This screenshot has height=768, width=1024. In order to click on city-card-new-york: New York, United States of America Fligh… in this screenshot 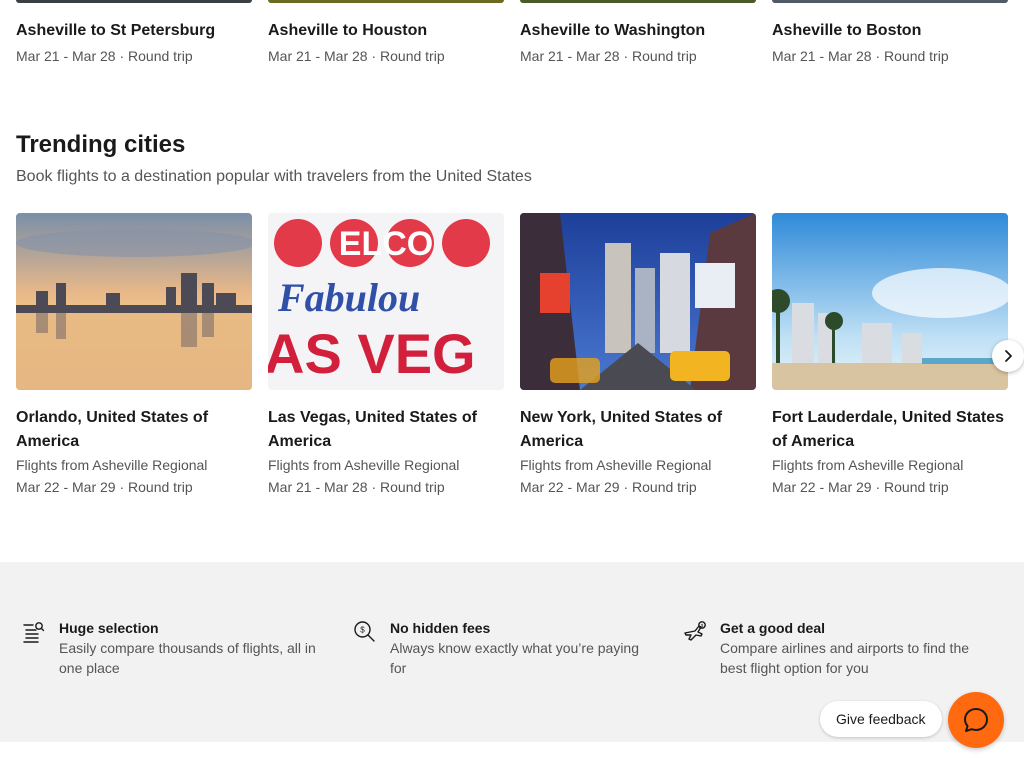, I will do `click(638, 355)`.